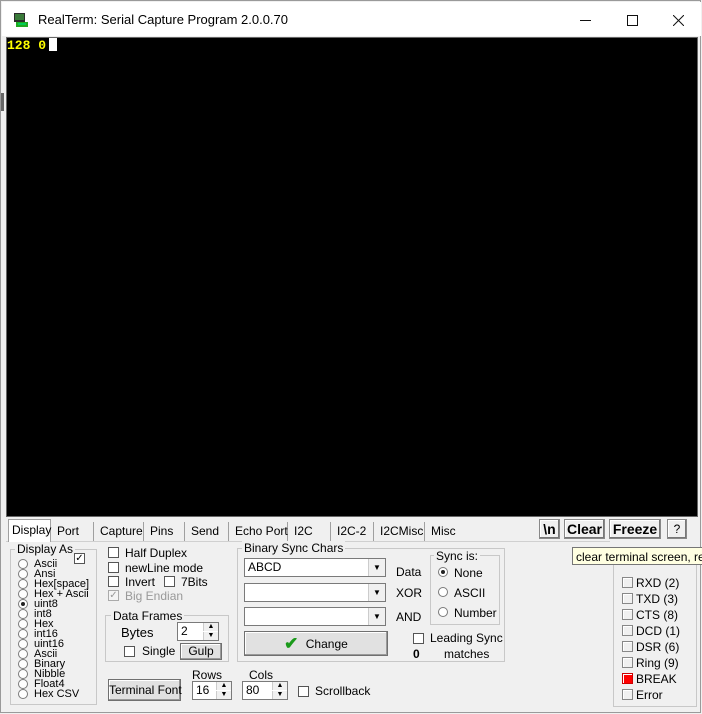 Image resolution: width=702 pixels, height=714 pixels. Describe the element at coordinates (677, 529) in the screenshot. I see `help-button: ?` at that location.